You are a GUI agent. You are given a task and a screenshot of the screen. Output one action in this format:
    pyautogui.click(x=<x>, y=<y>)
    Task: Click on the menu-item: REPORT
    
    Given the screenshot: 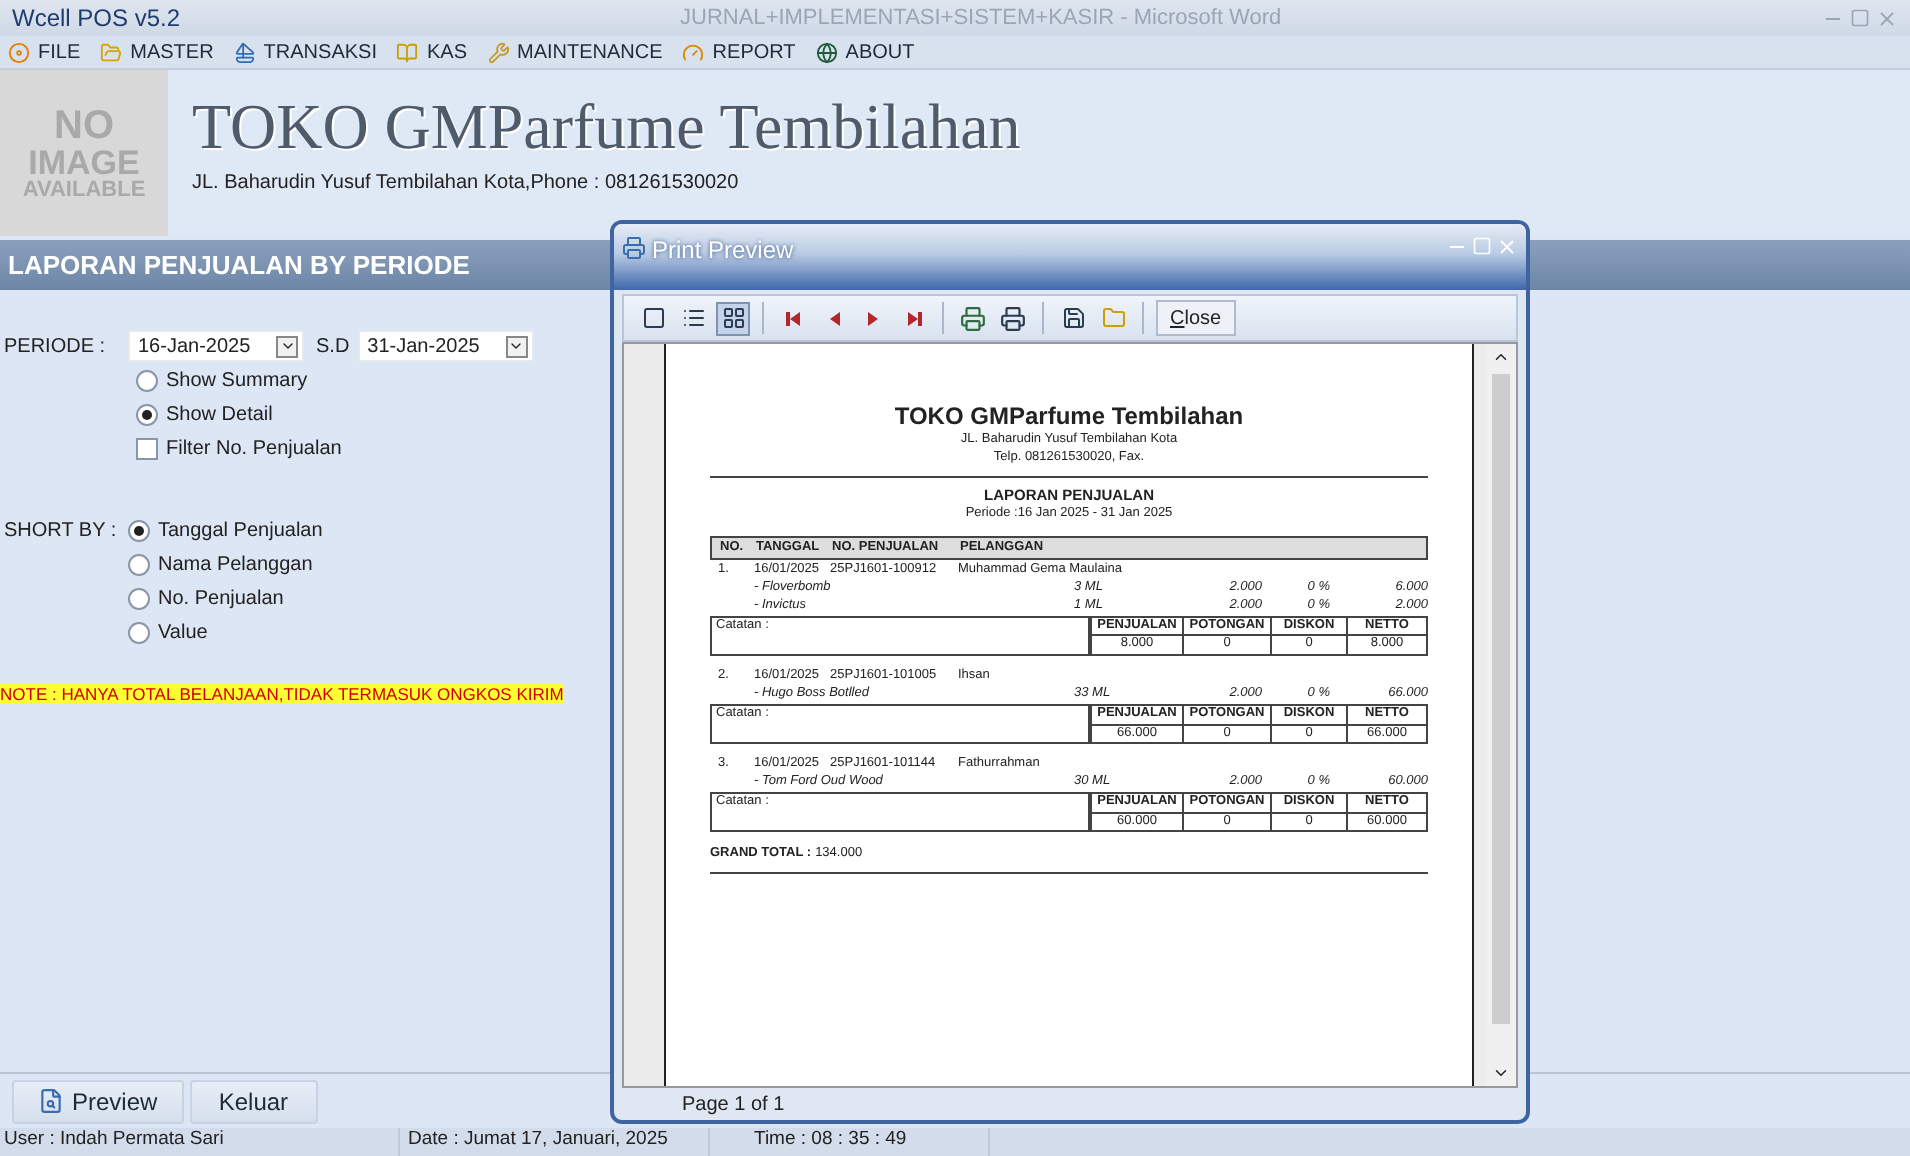 What is the action you would take?
    pyautogui.click(x=739, y=52)
    